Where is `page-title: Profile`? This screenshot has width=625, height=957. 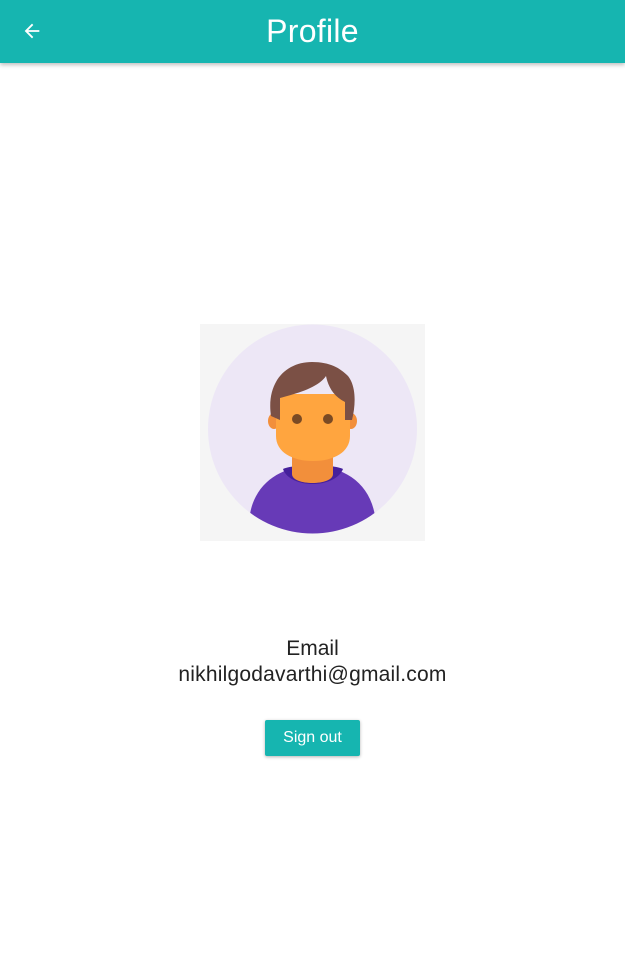 page-title: Profile is located at coordinates (312, 31).